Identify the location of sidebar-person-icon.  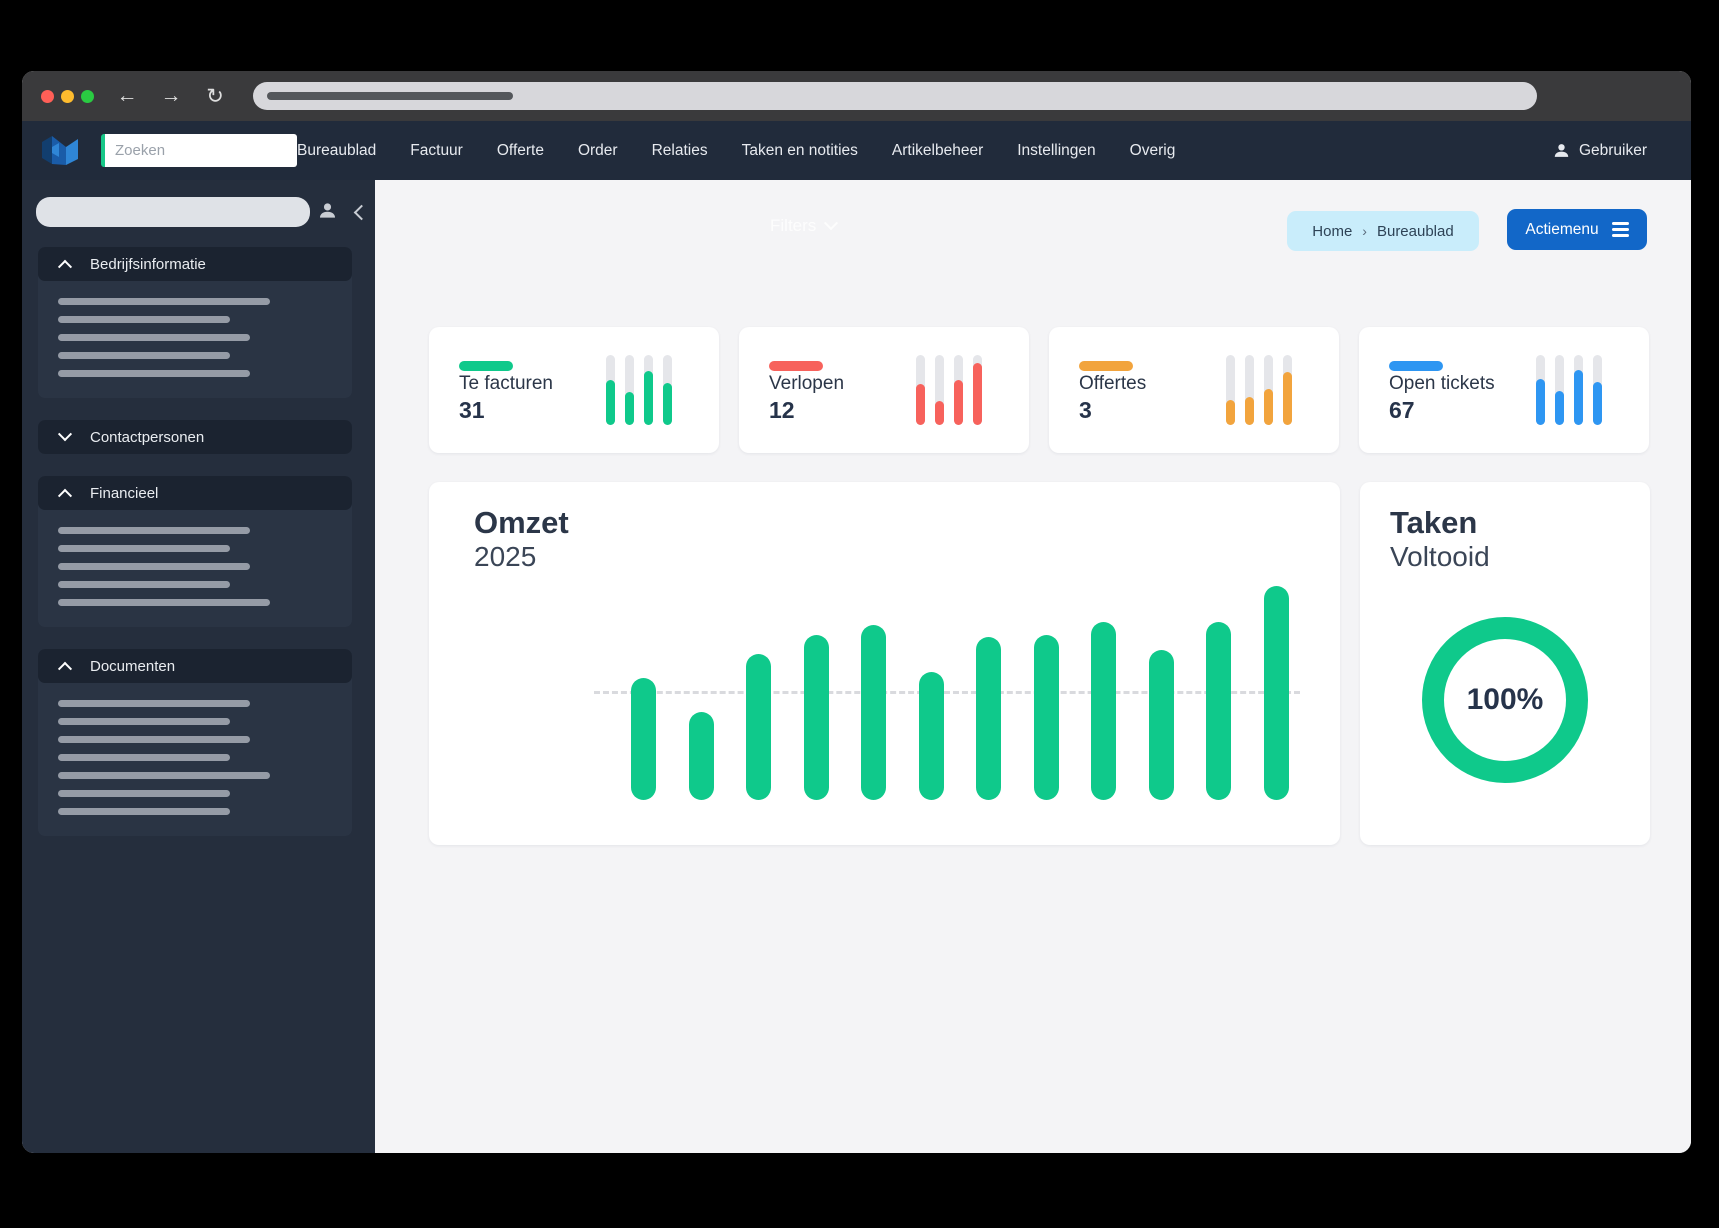
(327, 210).